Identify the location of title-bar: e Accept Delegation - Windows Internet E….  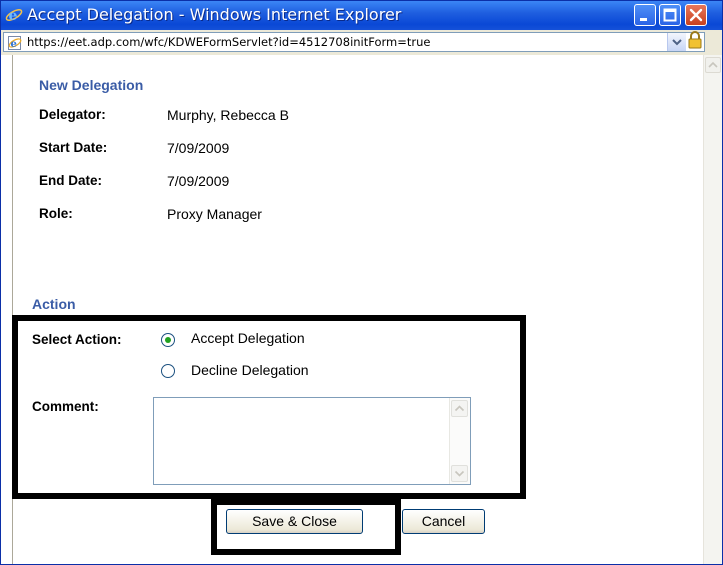
(361, 15).